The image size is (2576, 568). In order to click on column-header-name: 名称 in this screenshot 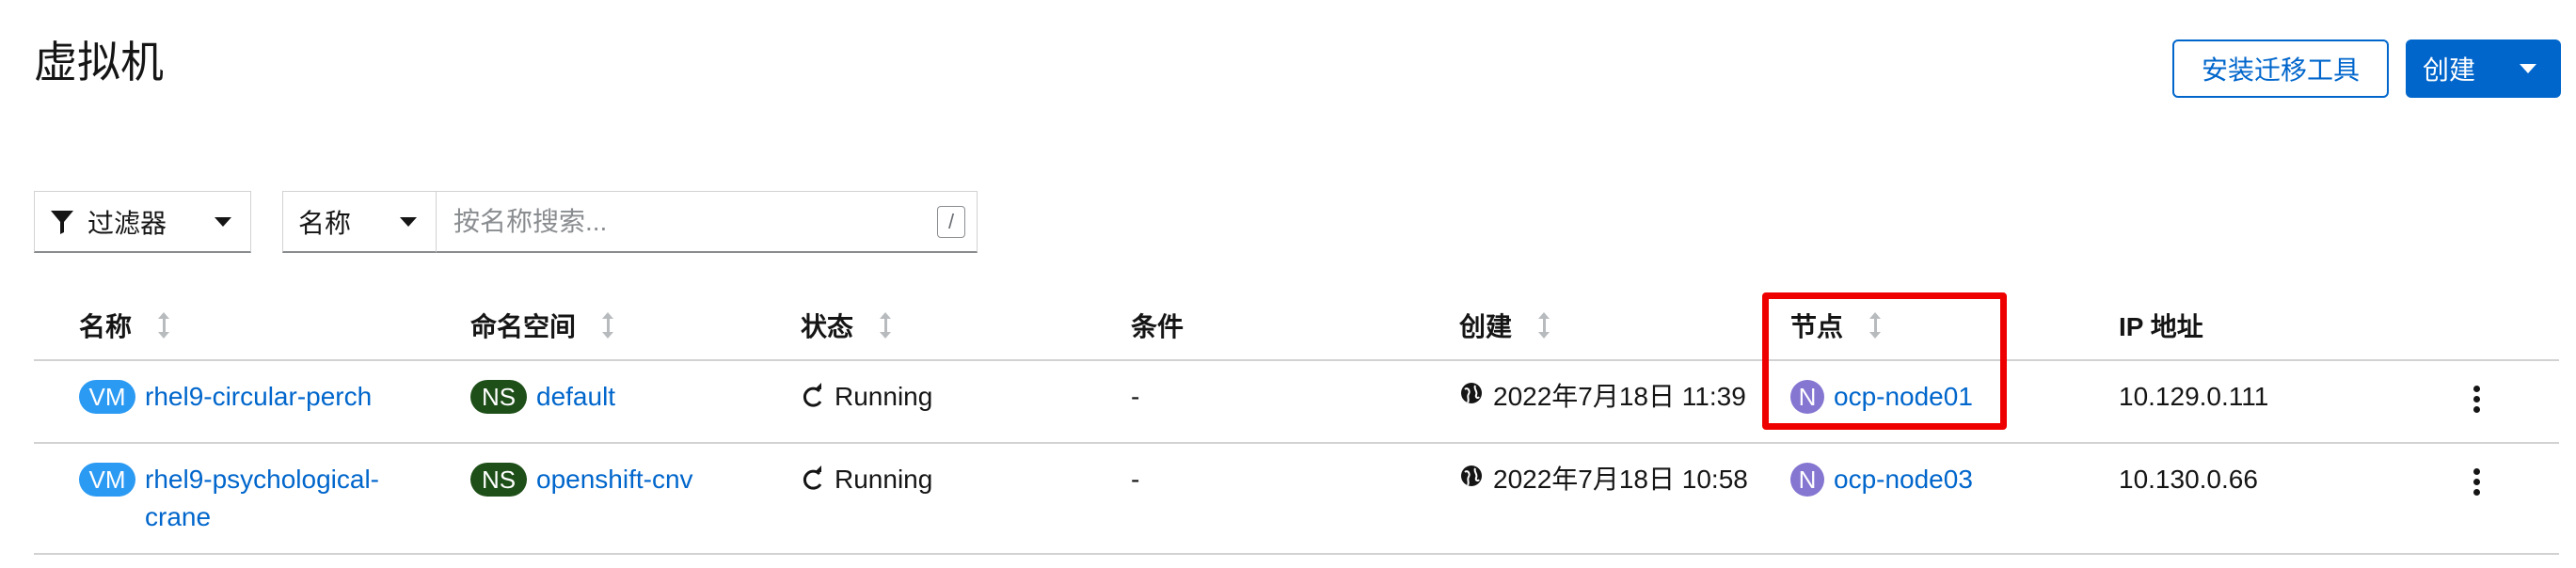, I will do `click(124, 325)`.